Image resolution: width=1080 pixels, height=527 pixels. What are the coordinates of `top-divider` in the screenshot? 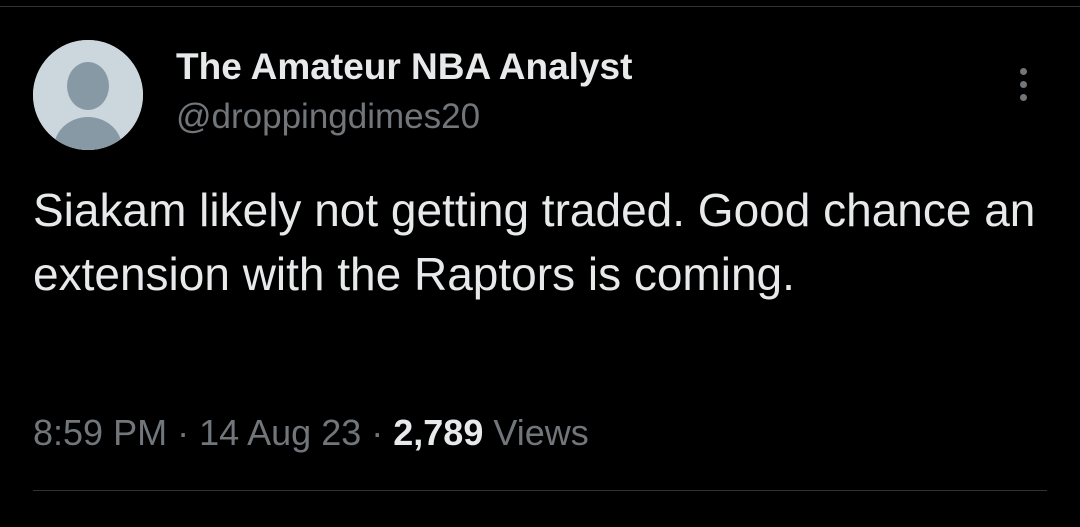 It's located at (540, 6).